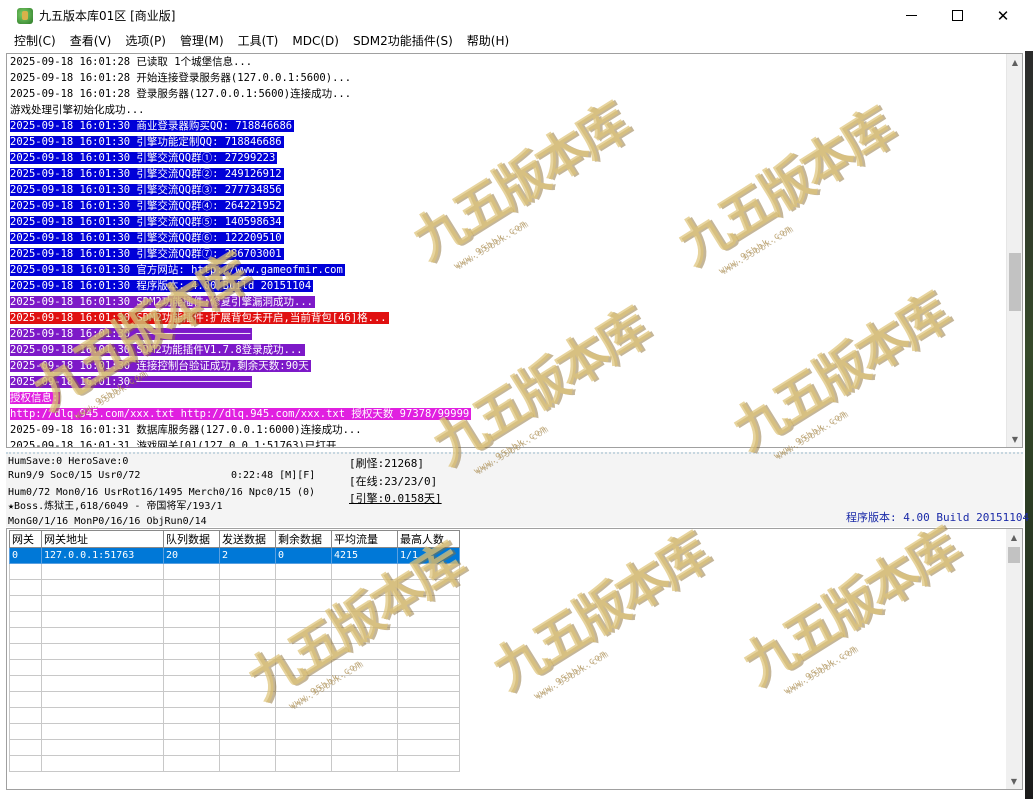 The image size is (1033, 799). Describe the element at coordinates (303, 539) in the screenshot. I see `column-header: 剩余数据` at that location.